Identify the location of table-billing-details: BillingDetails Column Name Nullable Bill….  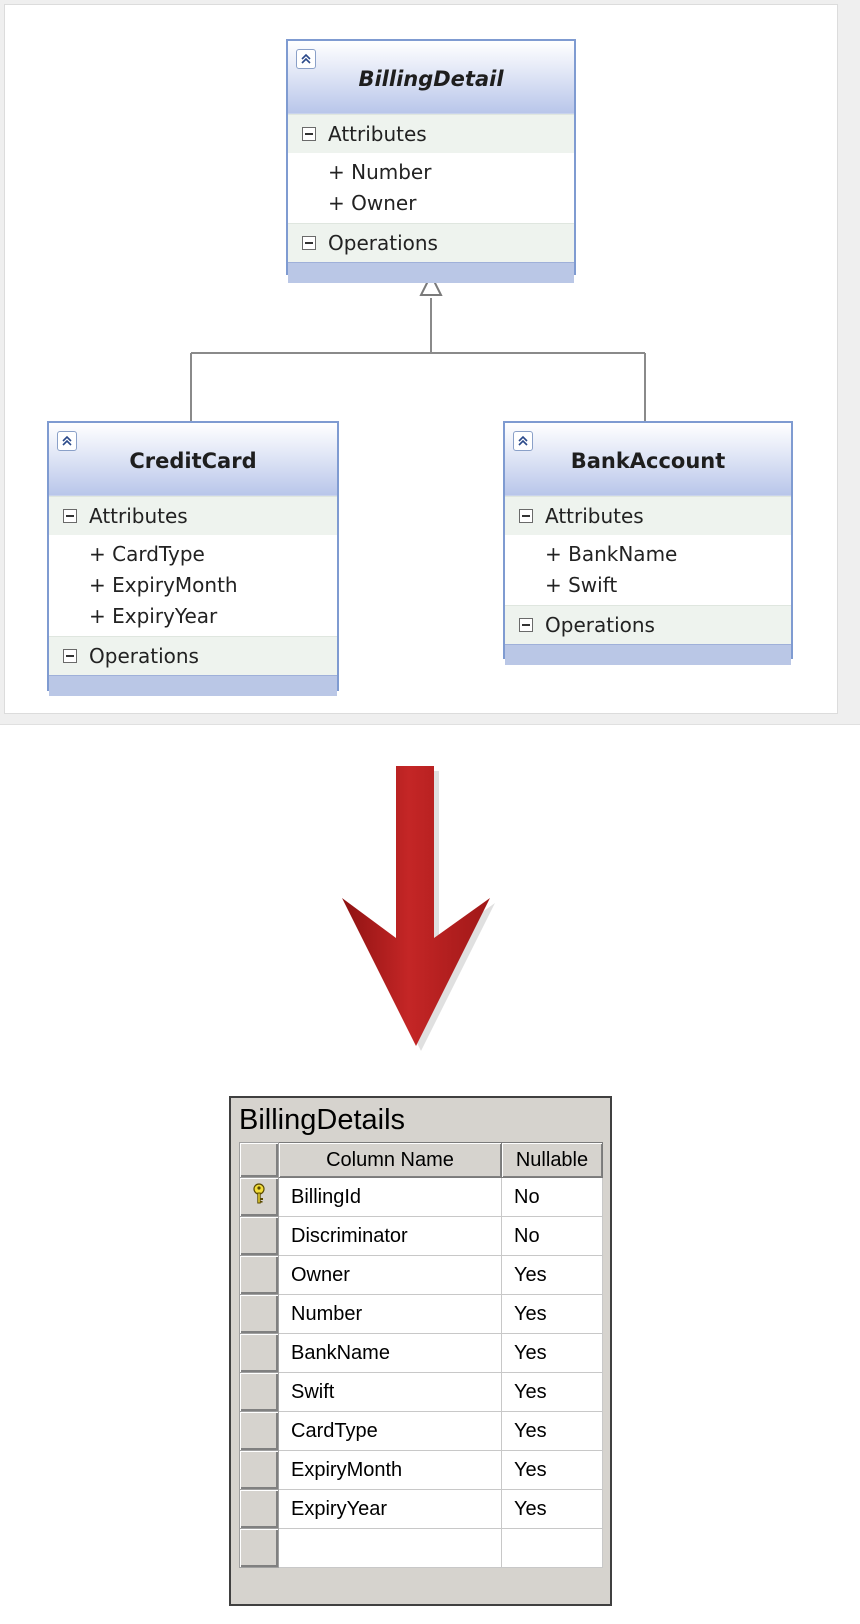
(420, 1351).